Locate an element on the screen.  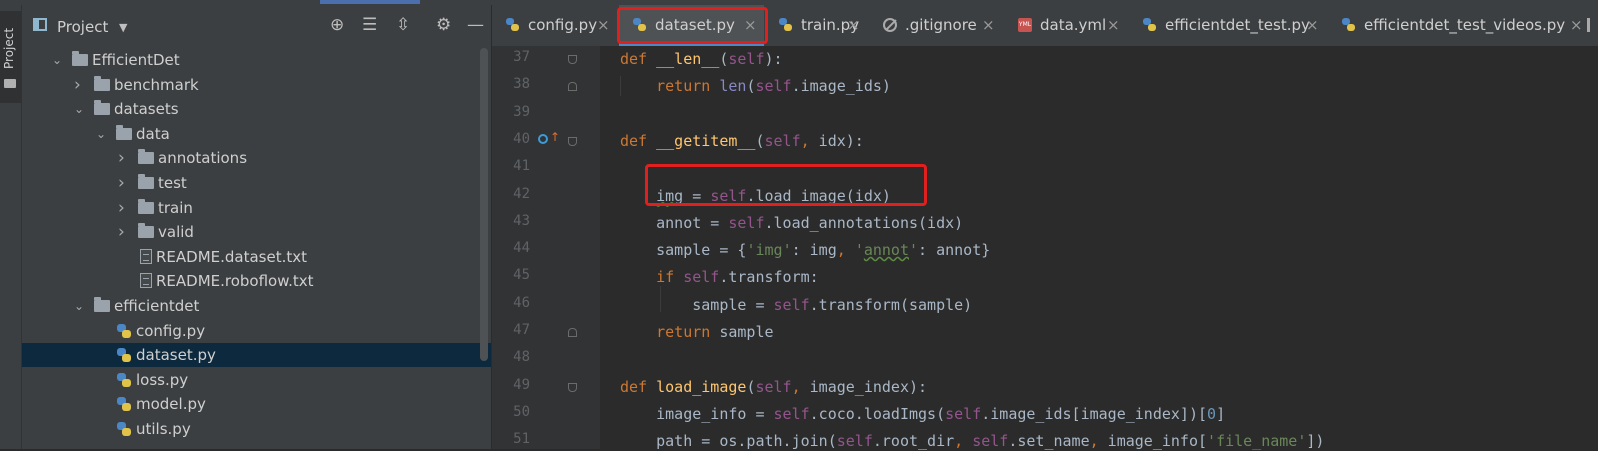
code-line: def __getitem__(self, idx): is located at coordinates (742, 141).